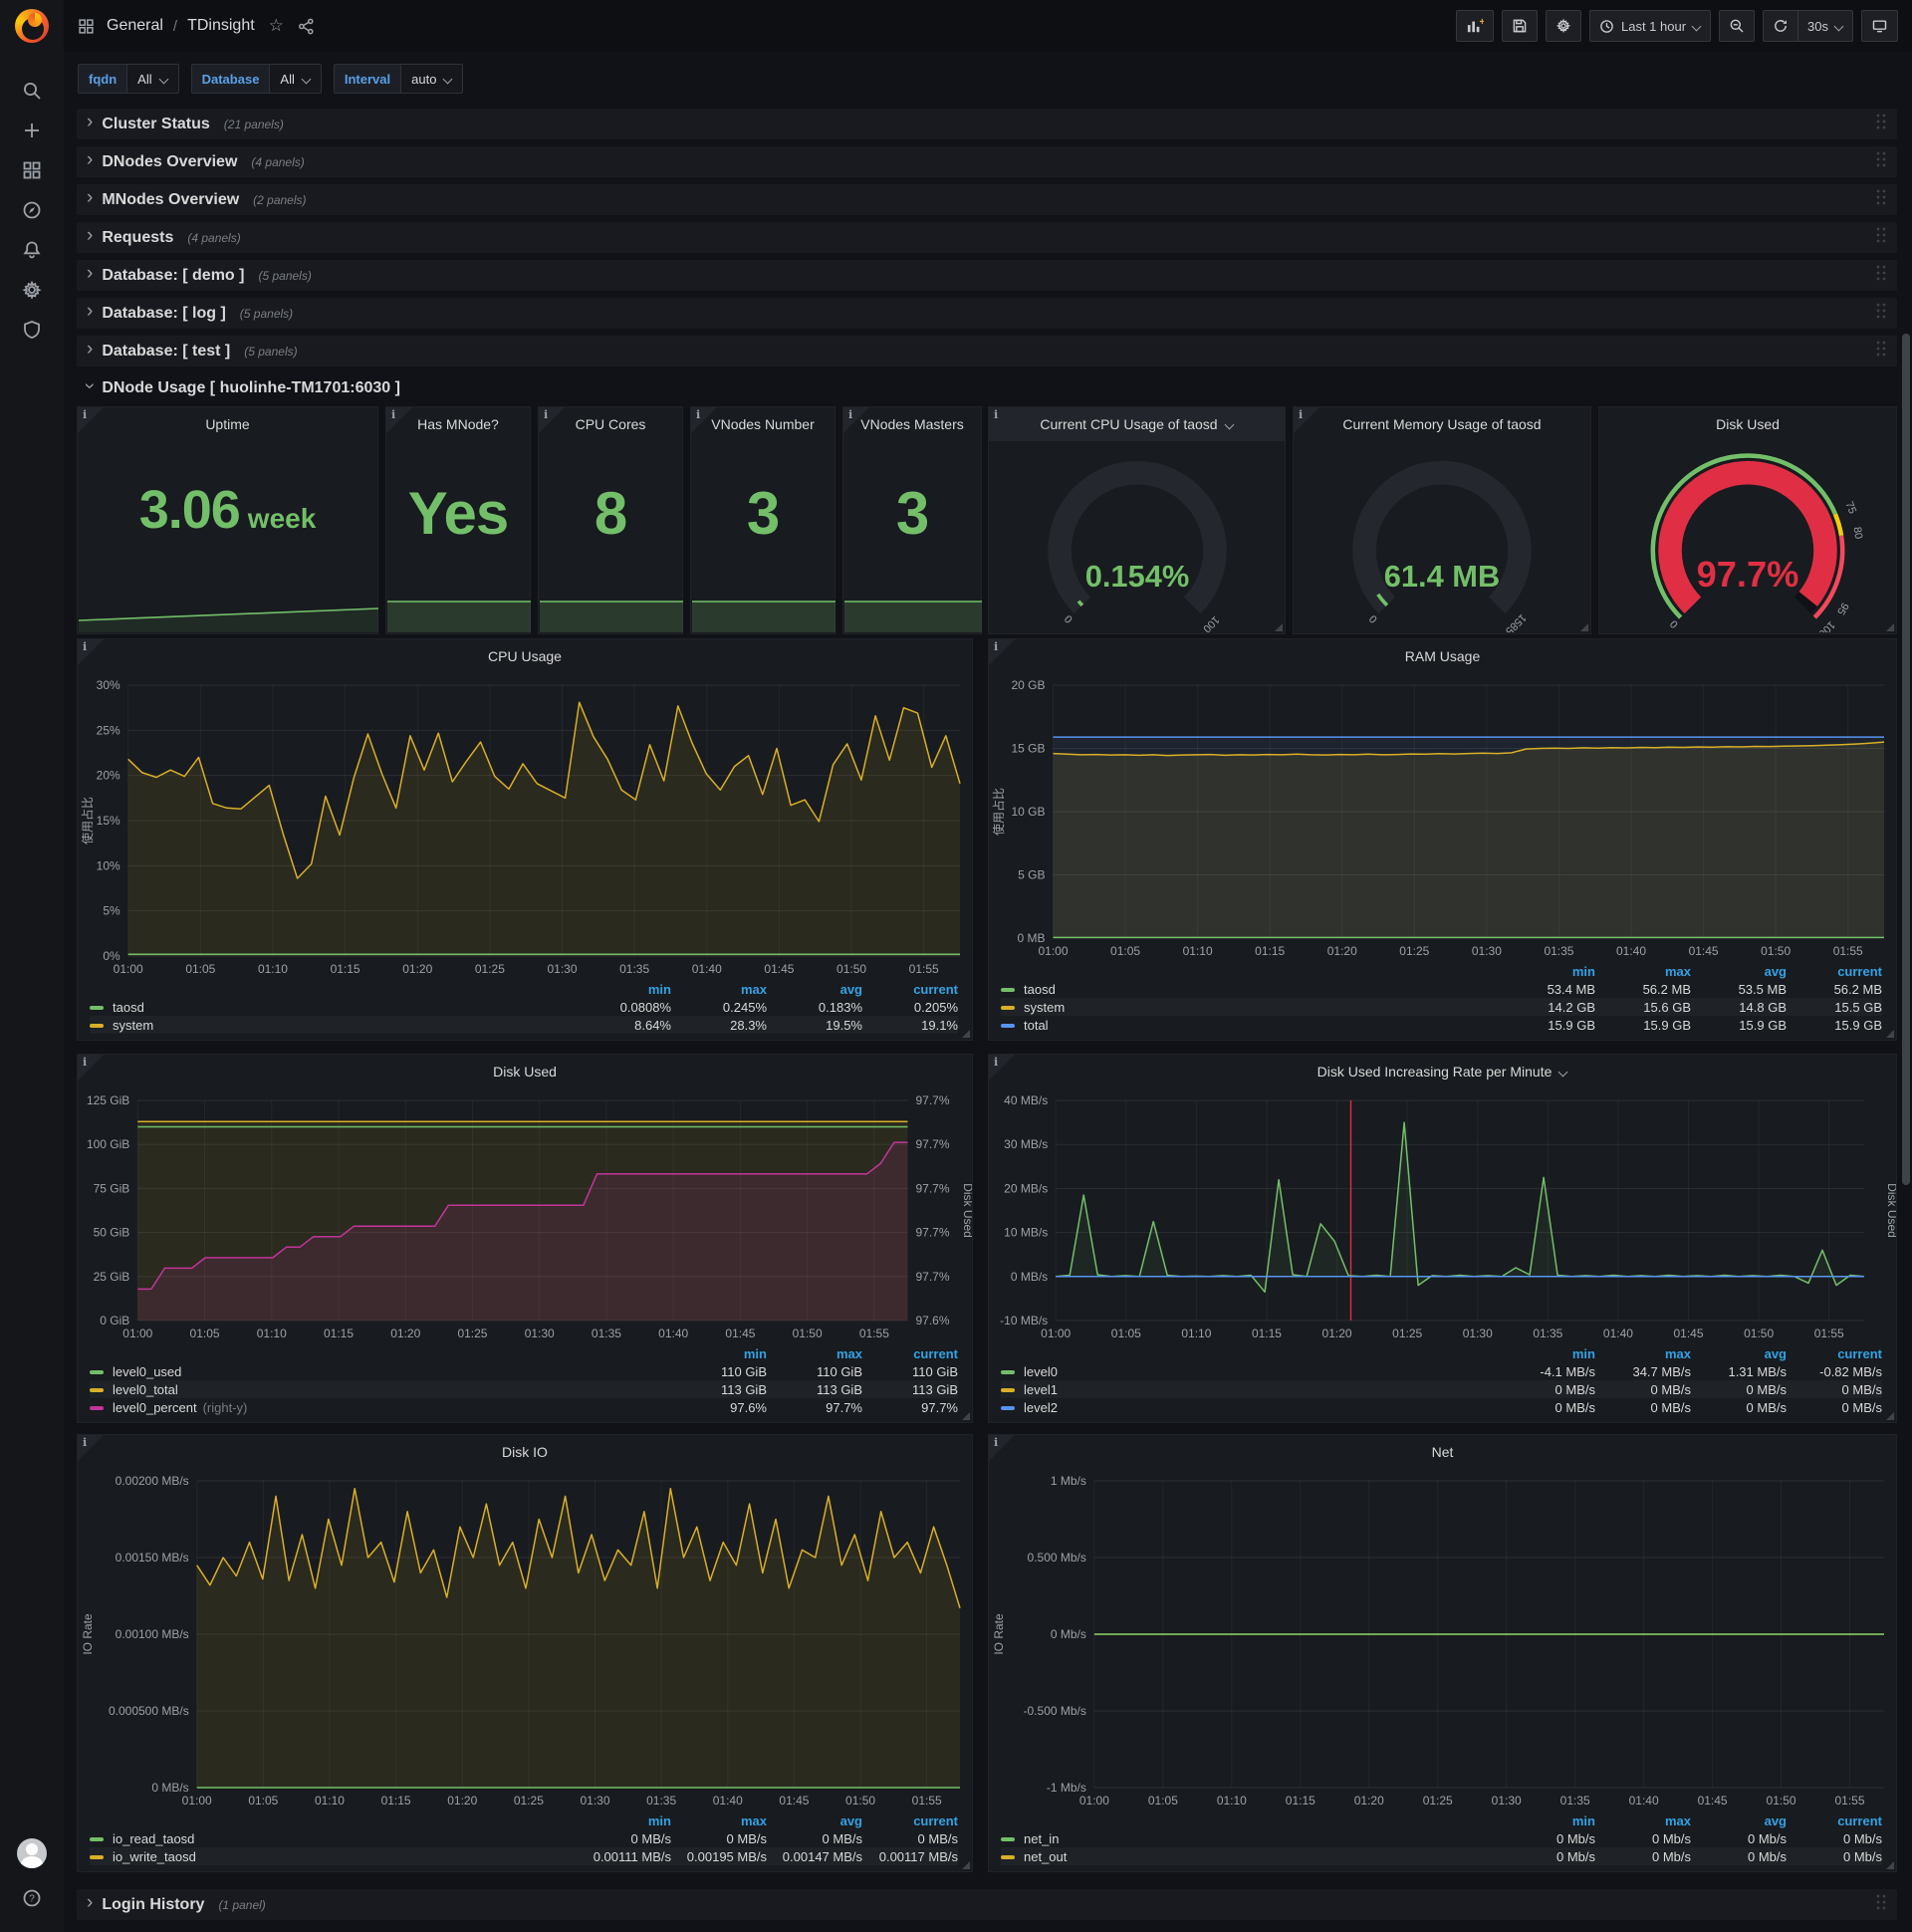 The height and width of the screenshot is (1932, 1912). Describe the element at coordinates (987, 124) in the screenshot. I see `row-header-cluster-status: › Cluster Status (21 panels)` at that location.